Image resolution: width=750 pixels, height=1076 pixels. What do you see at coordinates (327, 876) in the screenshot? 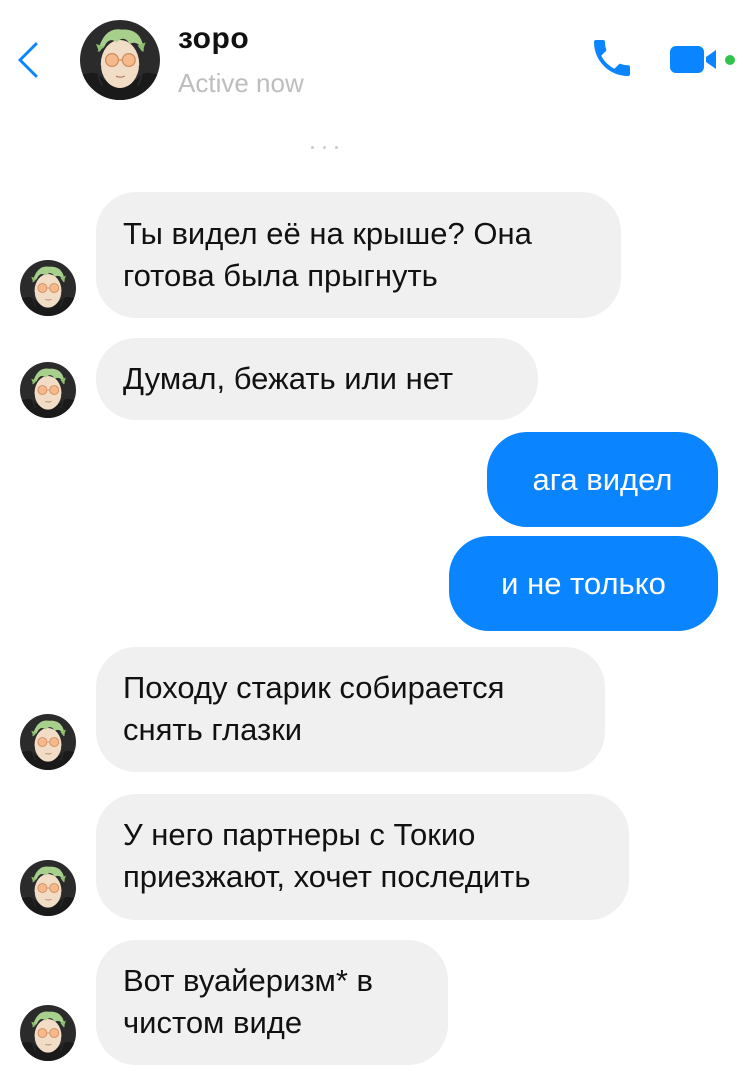
I see `message-text-line: приезжают, хочет последить` at bounding box center [327, 876].